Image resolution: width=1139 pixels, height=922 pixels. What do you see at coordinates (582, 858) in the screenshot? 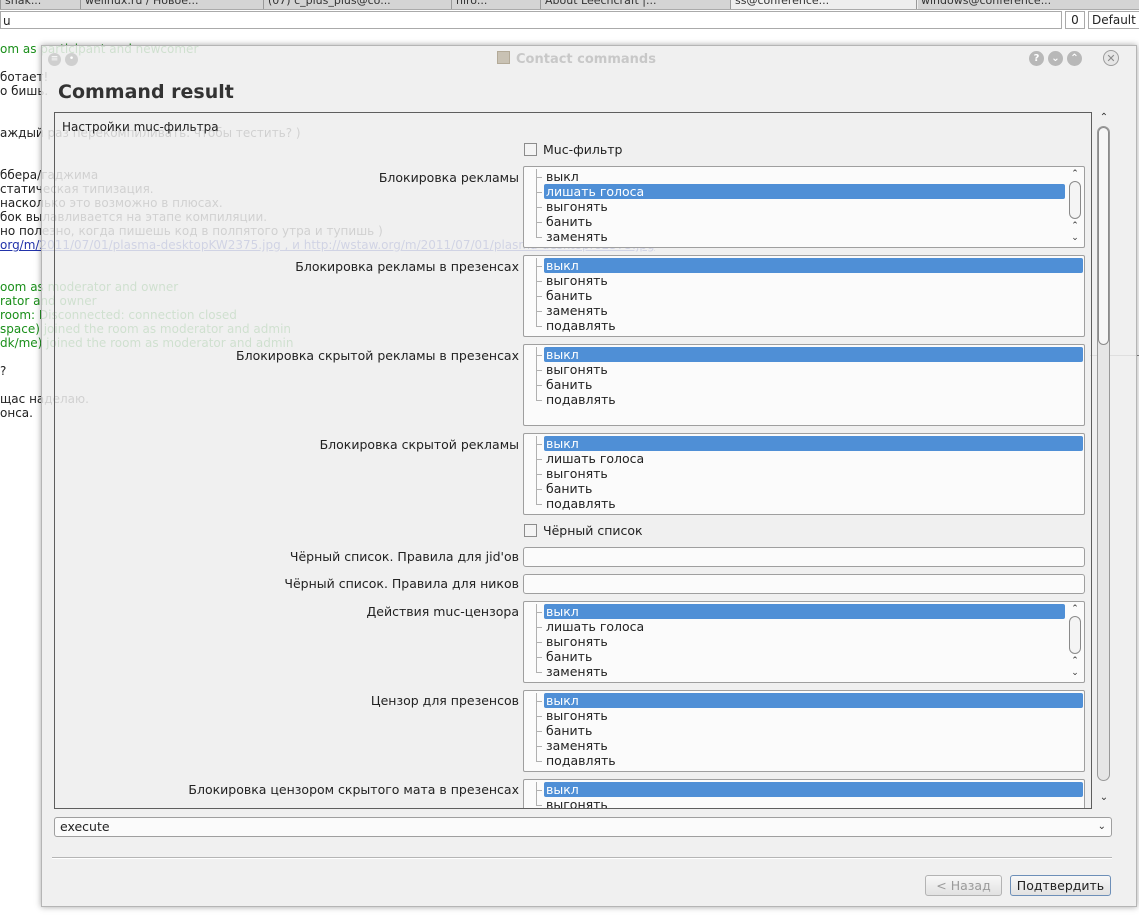
I see `button-separator` at bounding box center [582, 858].